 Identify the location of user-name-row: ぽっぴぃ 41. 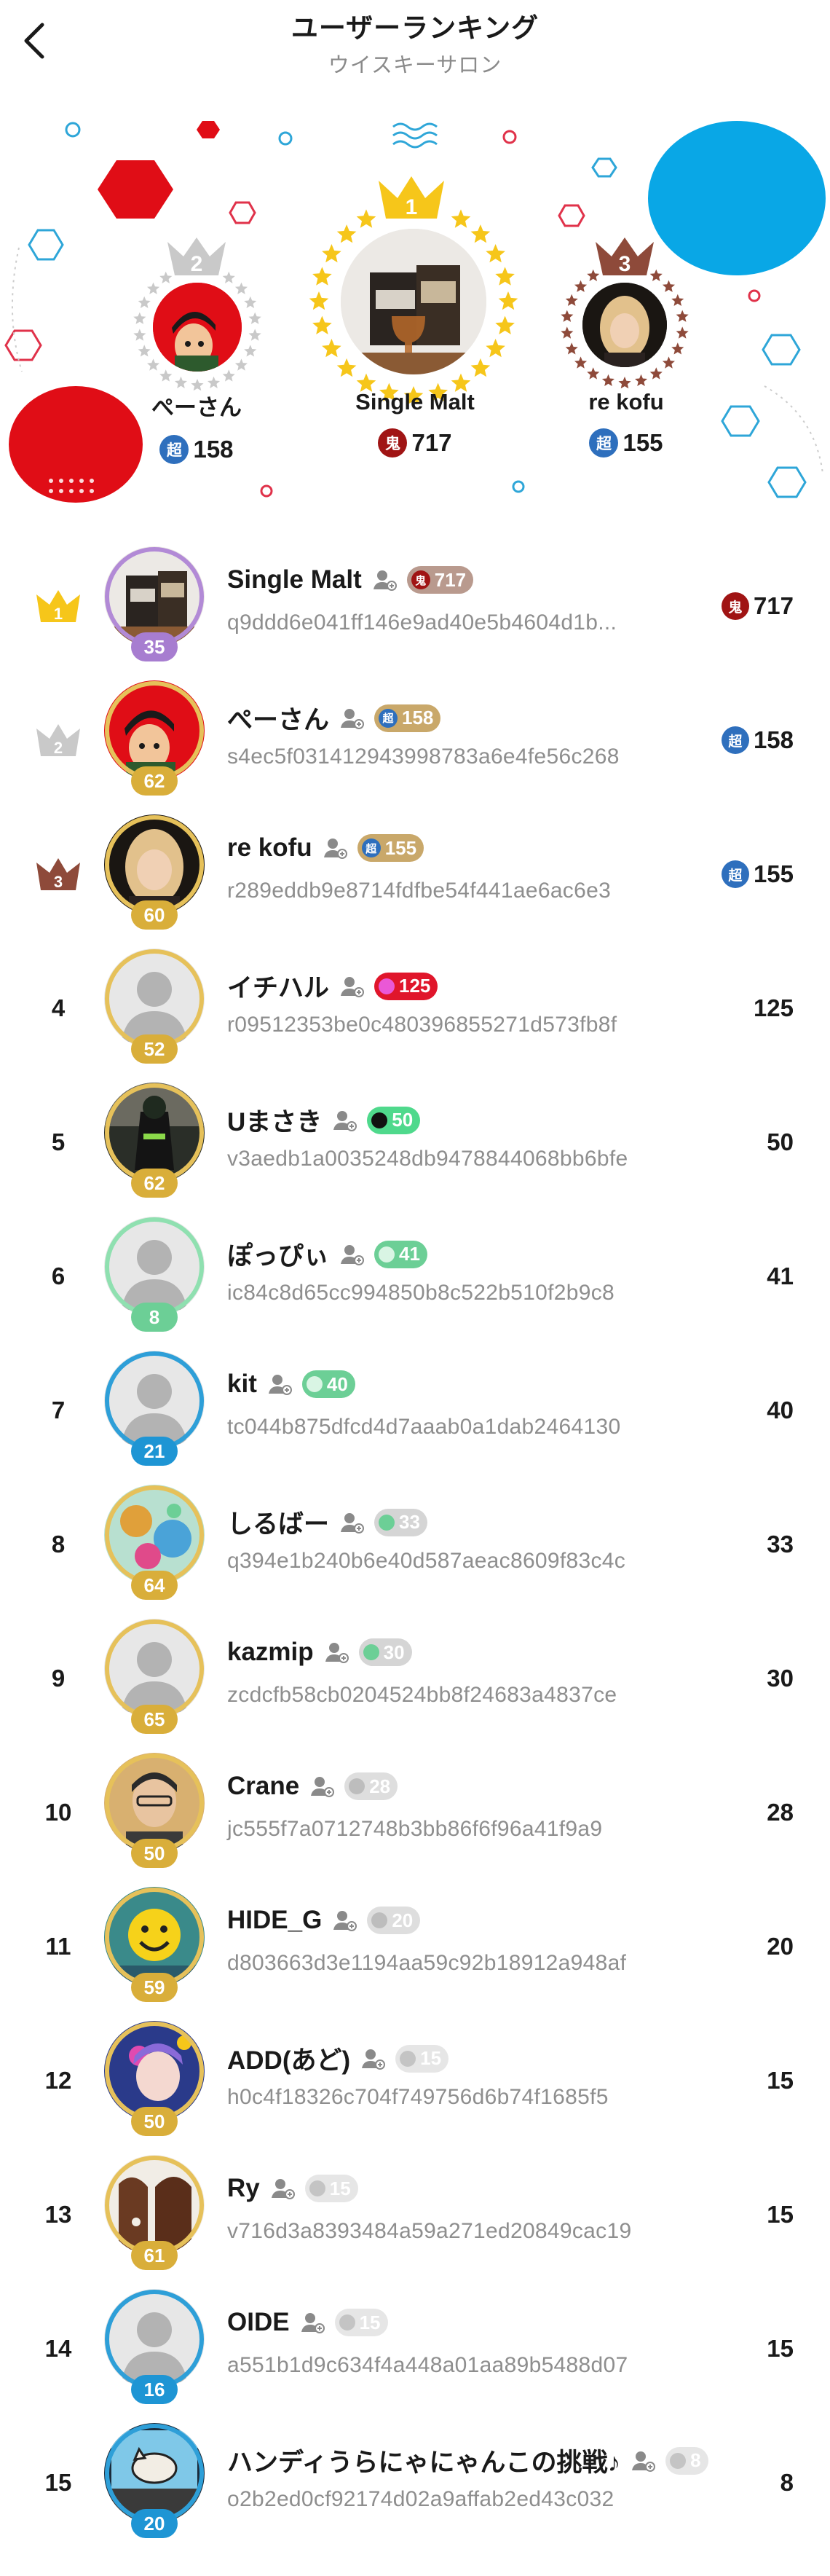
(327, 1254).